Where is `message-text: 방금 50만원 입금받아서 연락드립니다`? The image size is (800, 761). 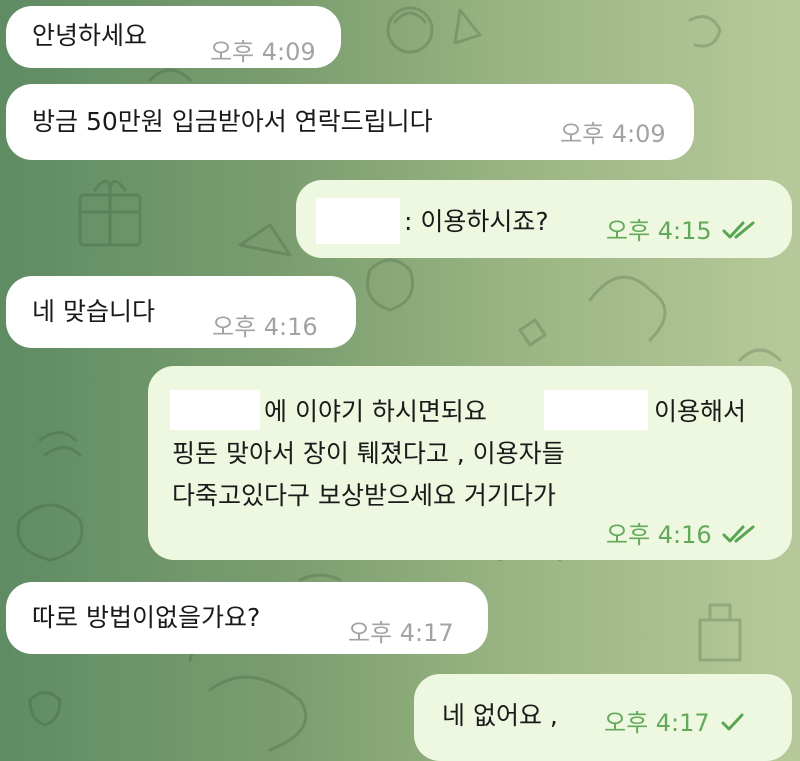 message-text: 방금 50만원 입금받아서 연락드립니다 is located at coordinates (232, 121).